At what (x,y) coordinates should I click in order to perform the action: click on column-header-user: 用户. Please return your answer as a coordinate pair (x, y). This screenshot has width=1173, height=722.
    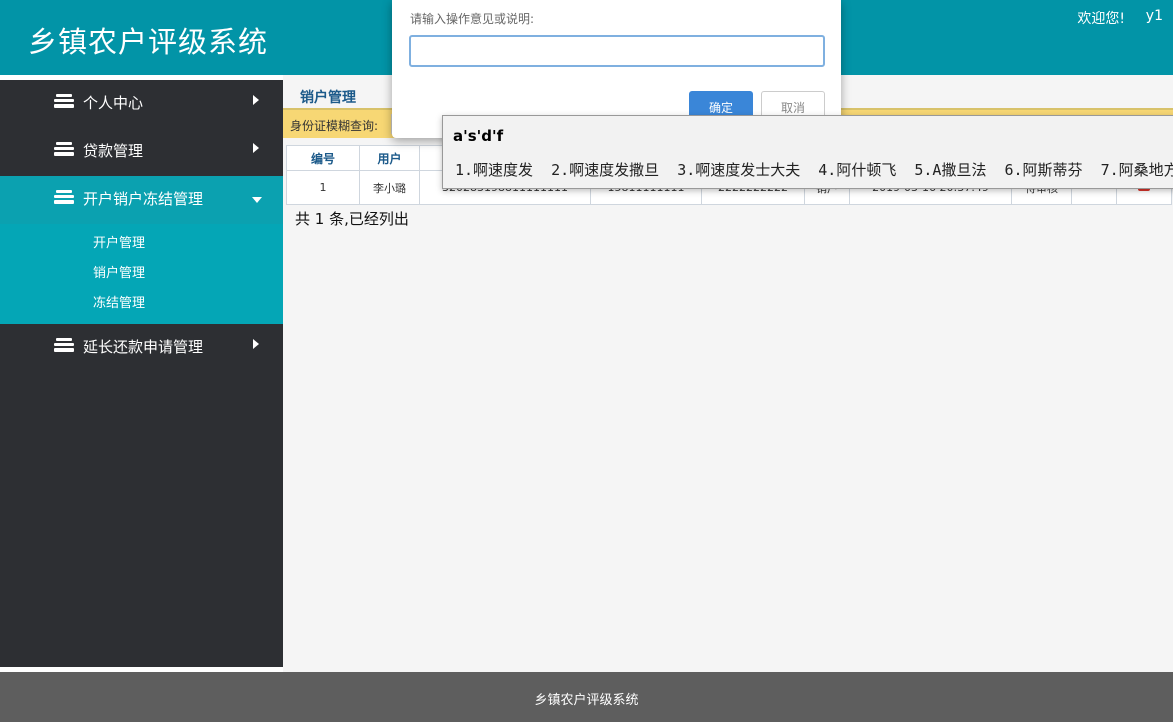
    Looking at the image, I should click on (389, 158).